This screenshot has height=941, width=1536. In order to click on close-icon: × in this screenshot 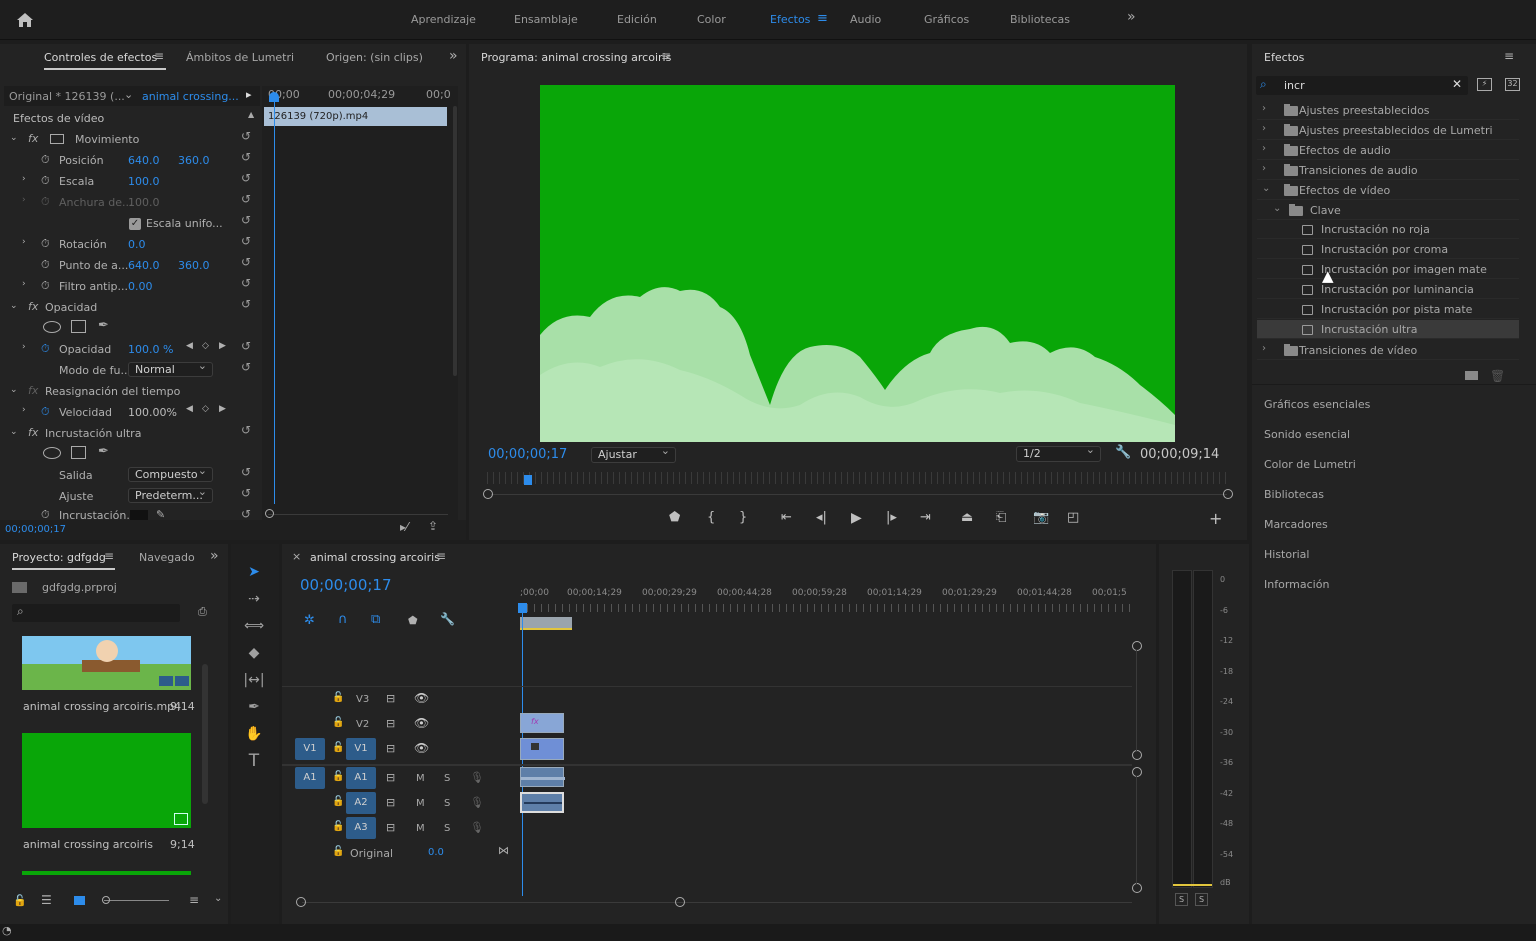, I will do `click(296, 556)`.